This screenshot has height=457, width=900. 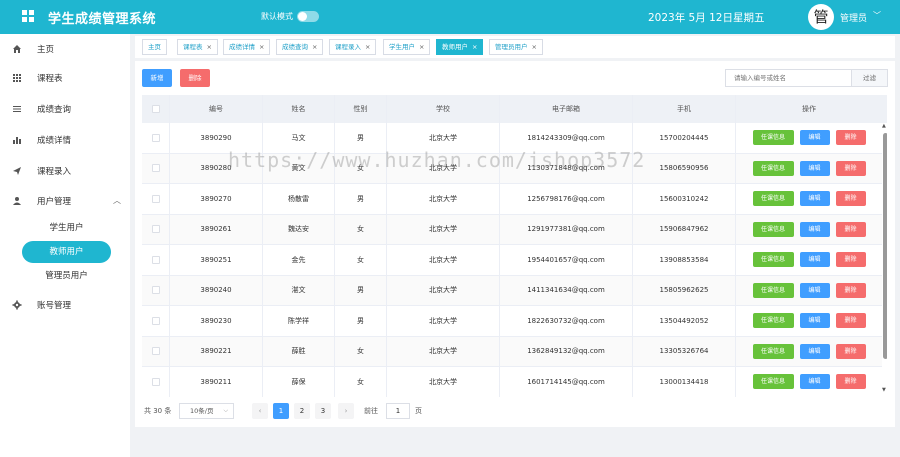 I want to click on sidebar-item-score-detail: 成绩详情, so click(x=65, y=140).